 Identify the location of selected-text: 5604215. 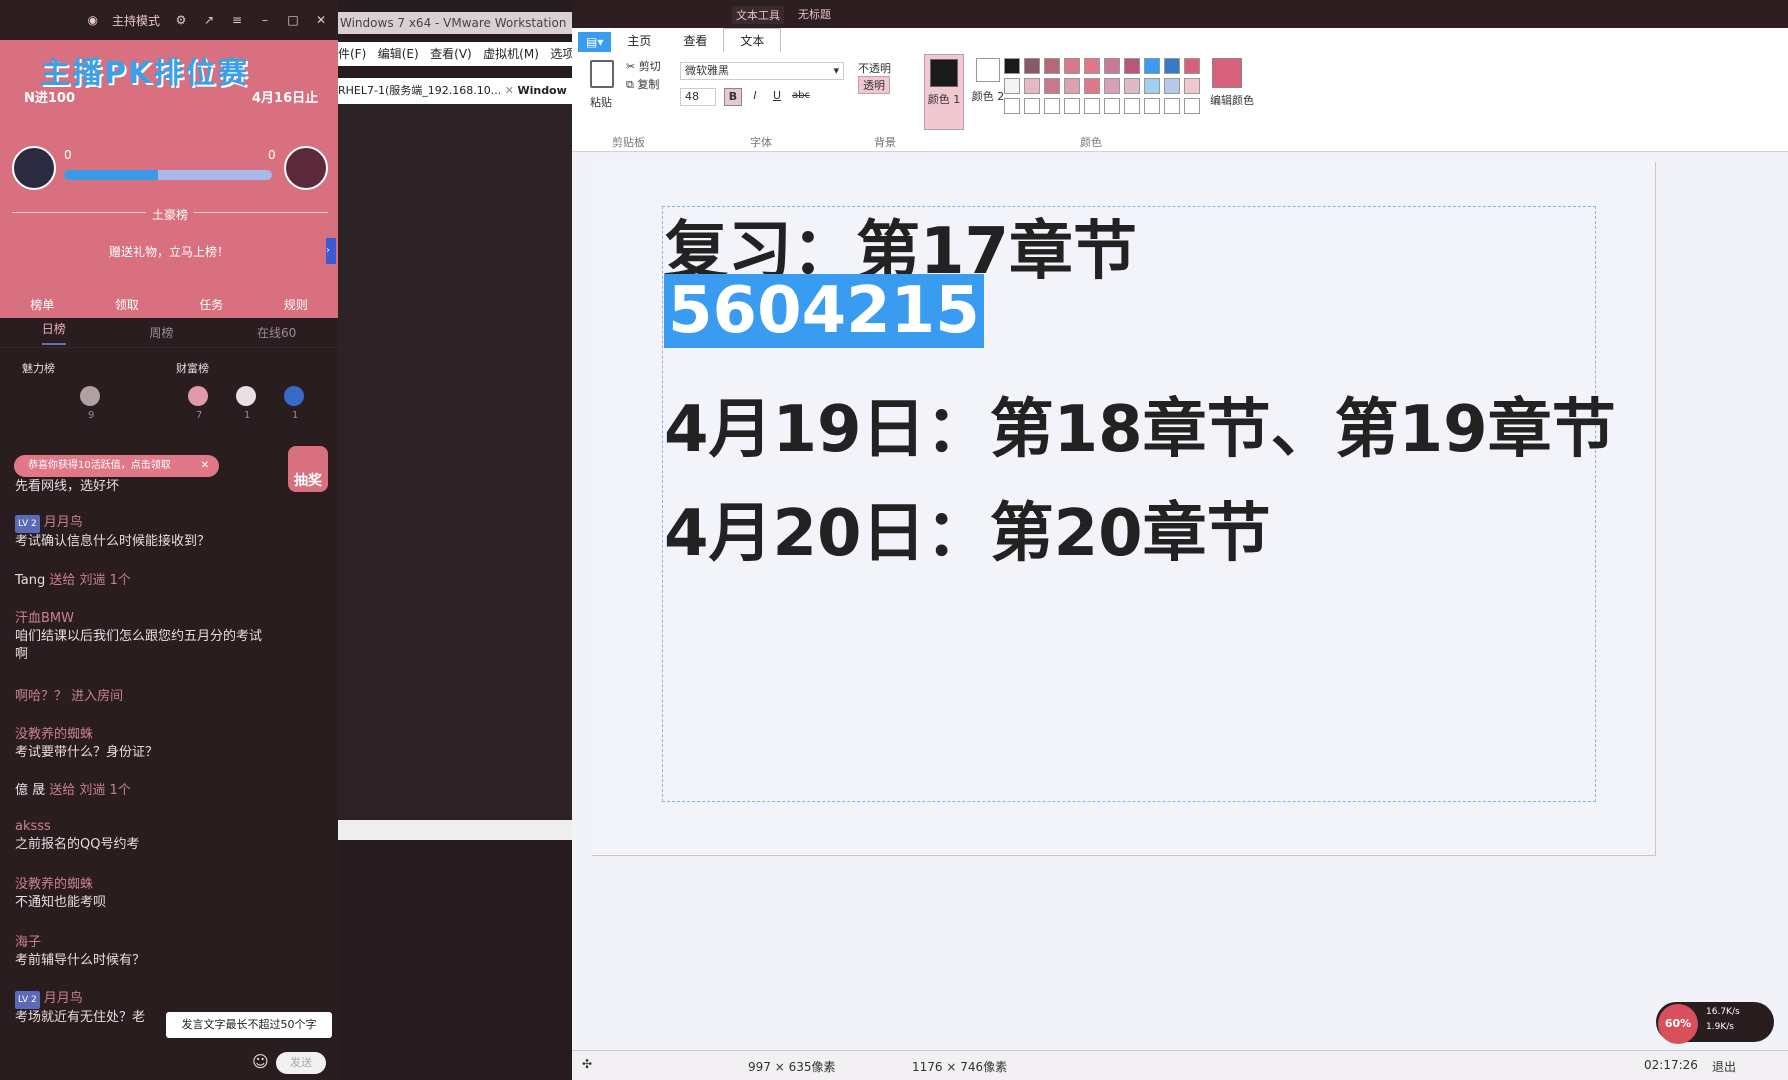
(824, 311).